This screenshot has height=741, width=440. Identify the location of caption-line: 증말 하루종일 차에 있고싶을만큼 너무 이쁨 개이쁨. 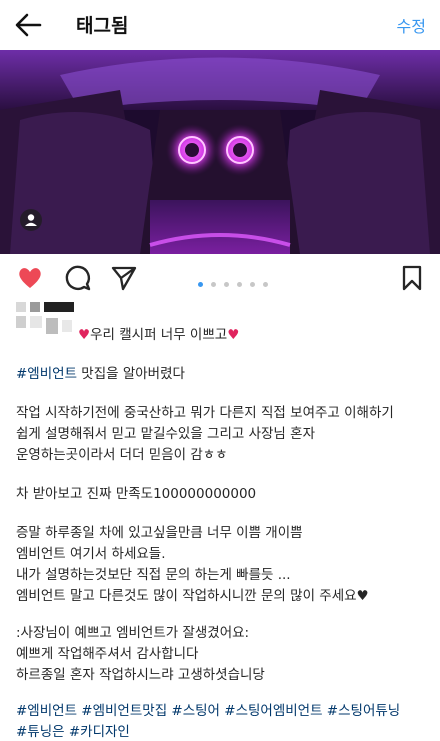
(159, 533).